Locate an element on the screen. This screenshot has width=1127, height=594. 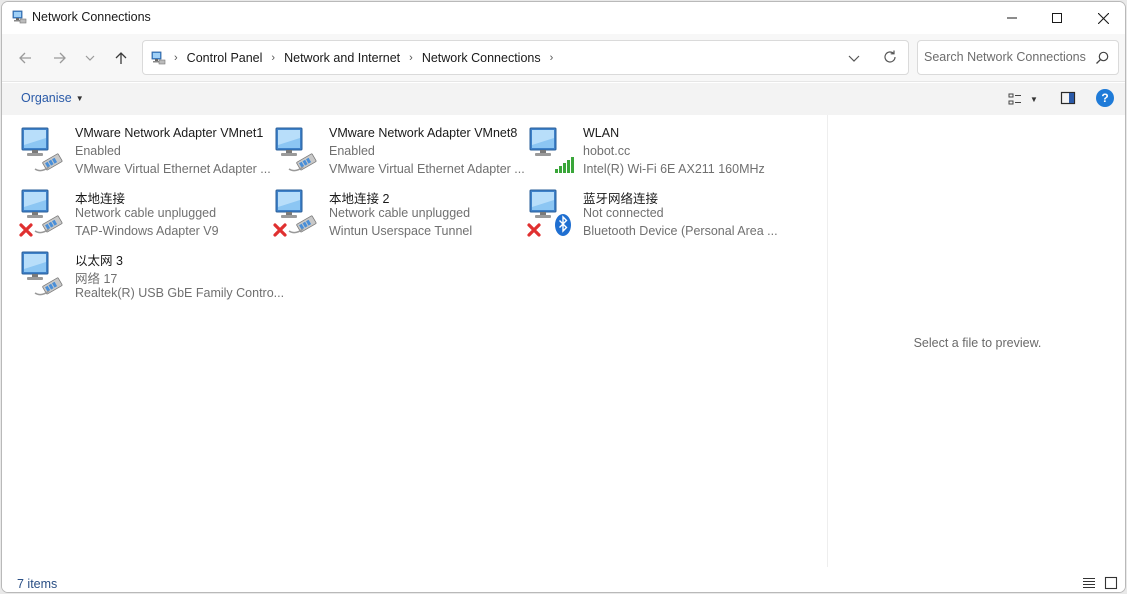
preview-pane-icon is located at coordinates (1068, 98).